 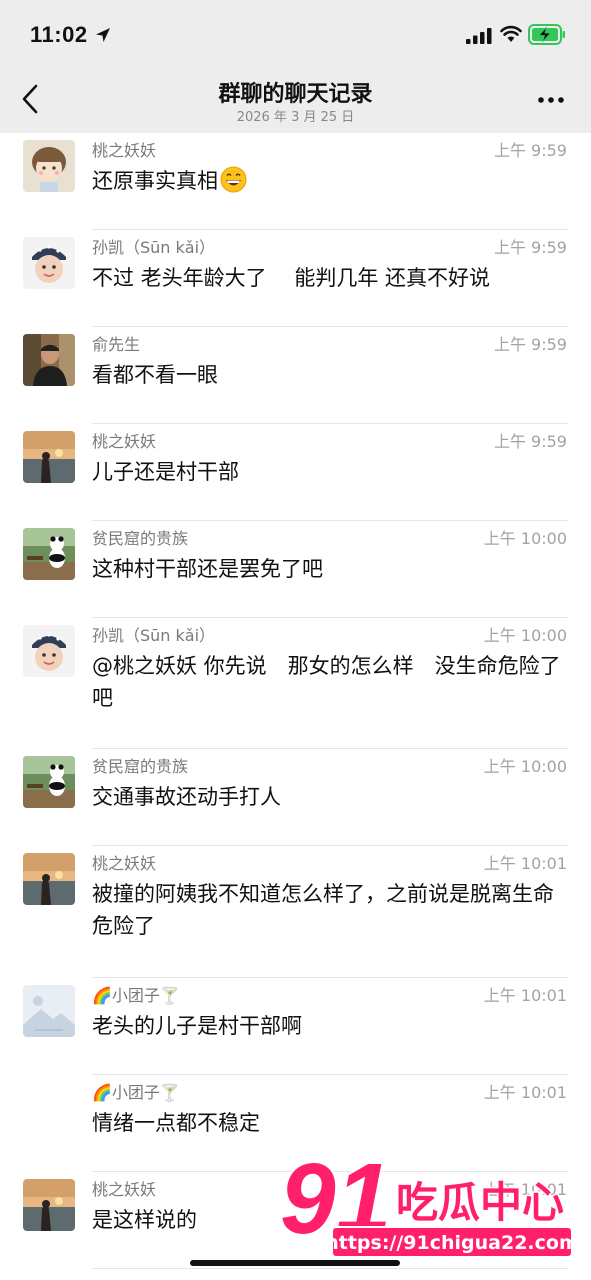 What do you see at coordinates (59, 34) in the screenshot?
I see `status-time: 11:02` at bounding box center [59, 34].